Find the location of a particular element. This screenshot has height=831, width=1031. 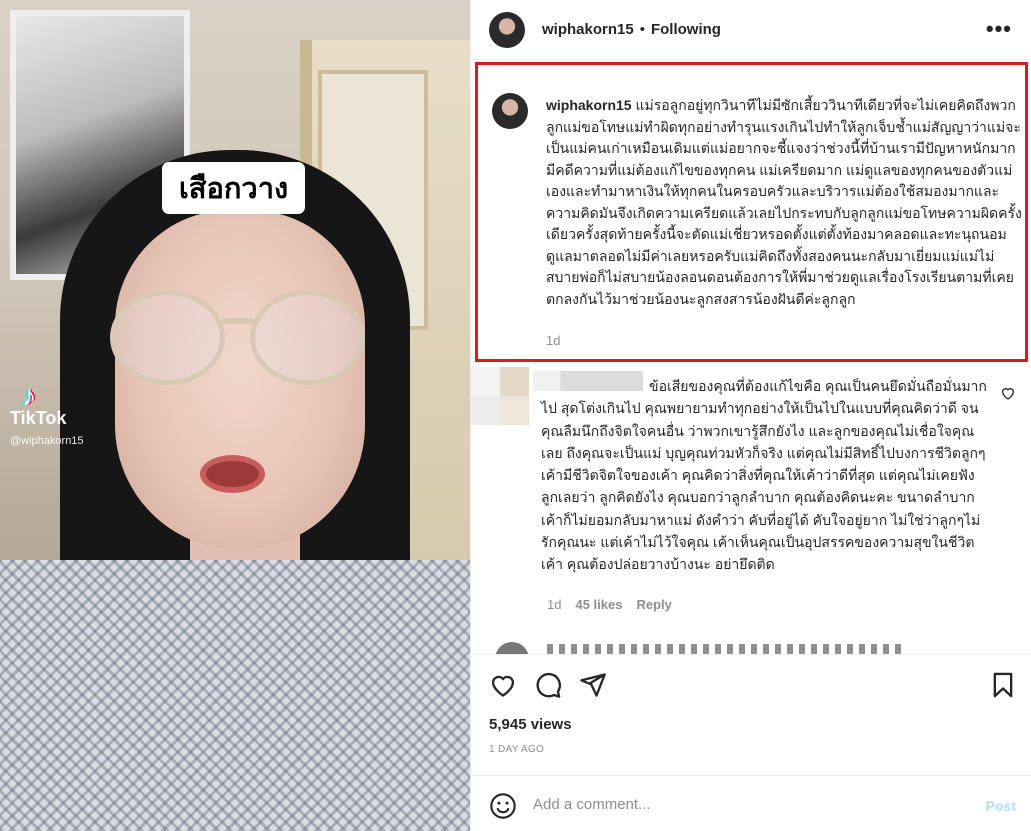

header-username: wiphakorn15 is located at coordinates (588, 29).